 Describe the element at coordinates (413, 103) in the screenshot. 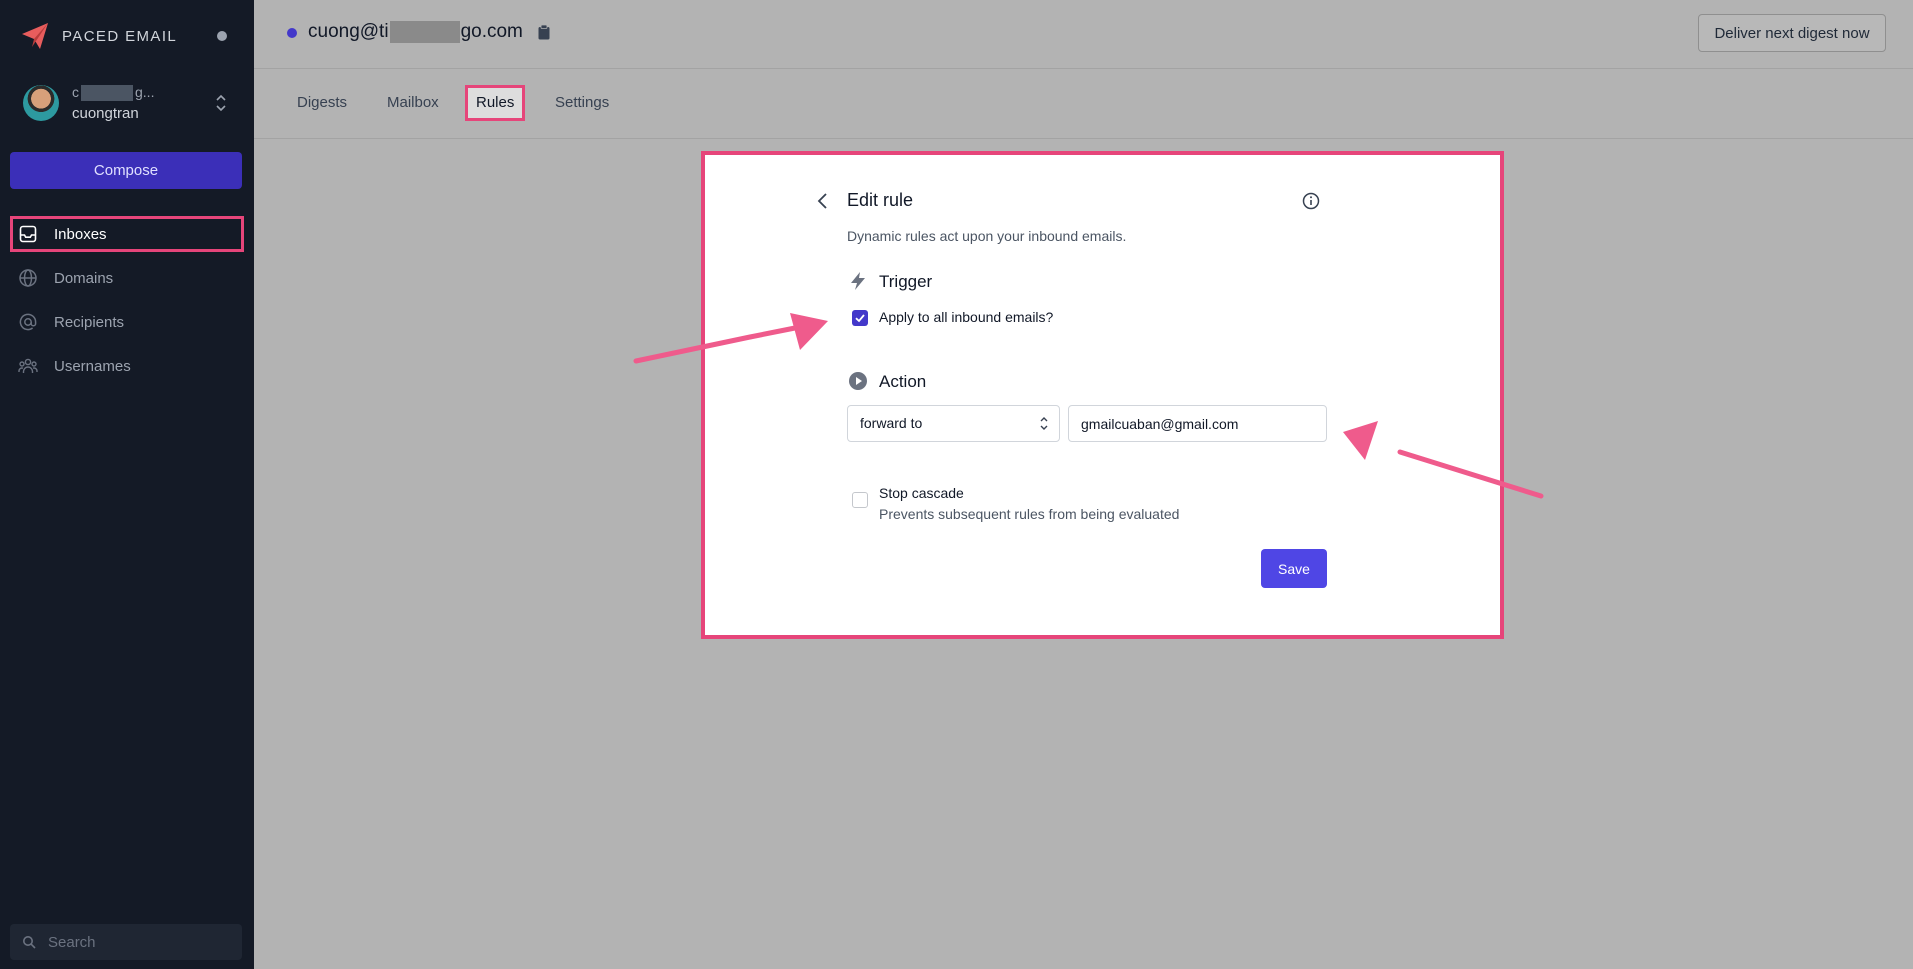

I see `tab-mailbox: Mailbox` at that location.